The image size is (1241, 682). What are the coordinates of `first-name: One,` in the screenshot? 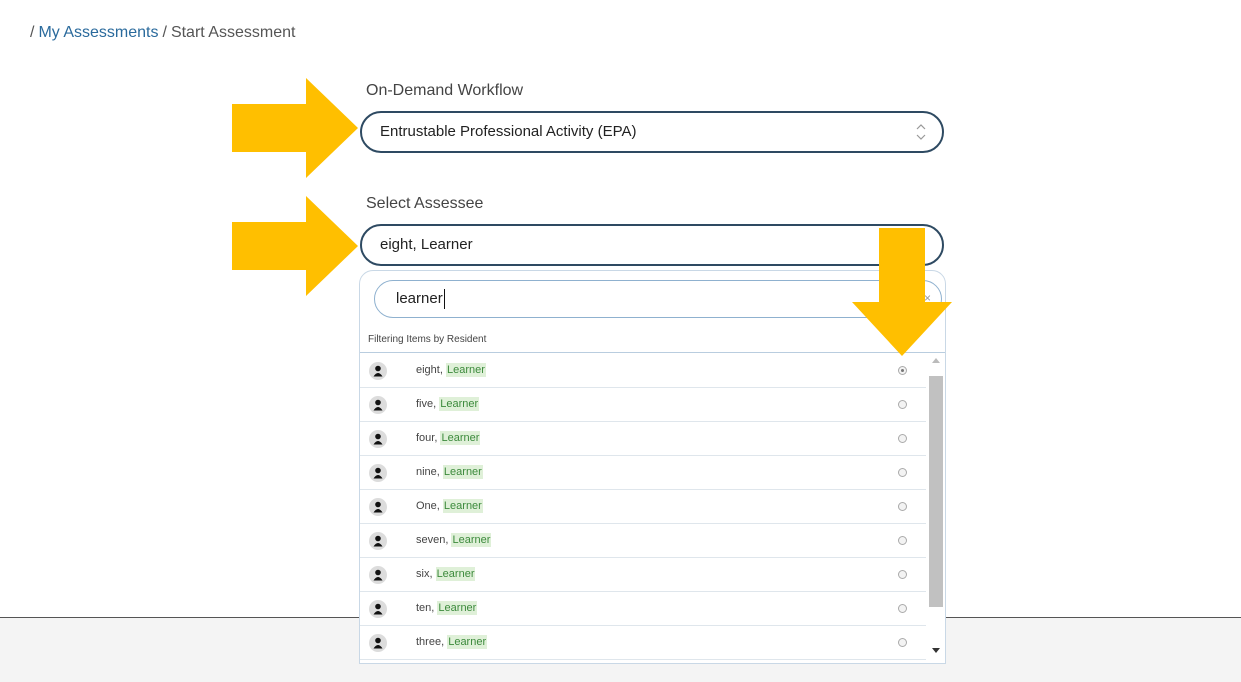 It's located at (428, 506).